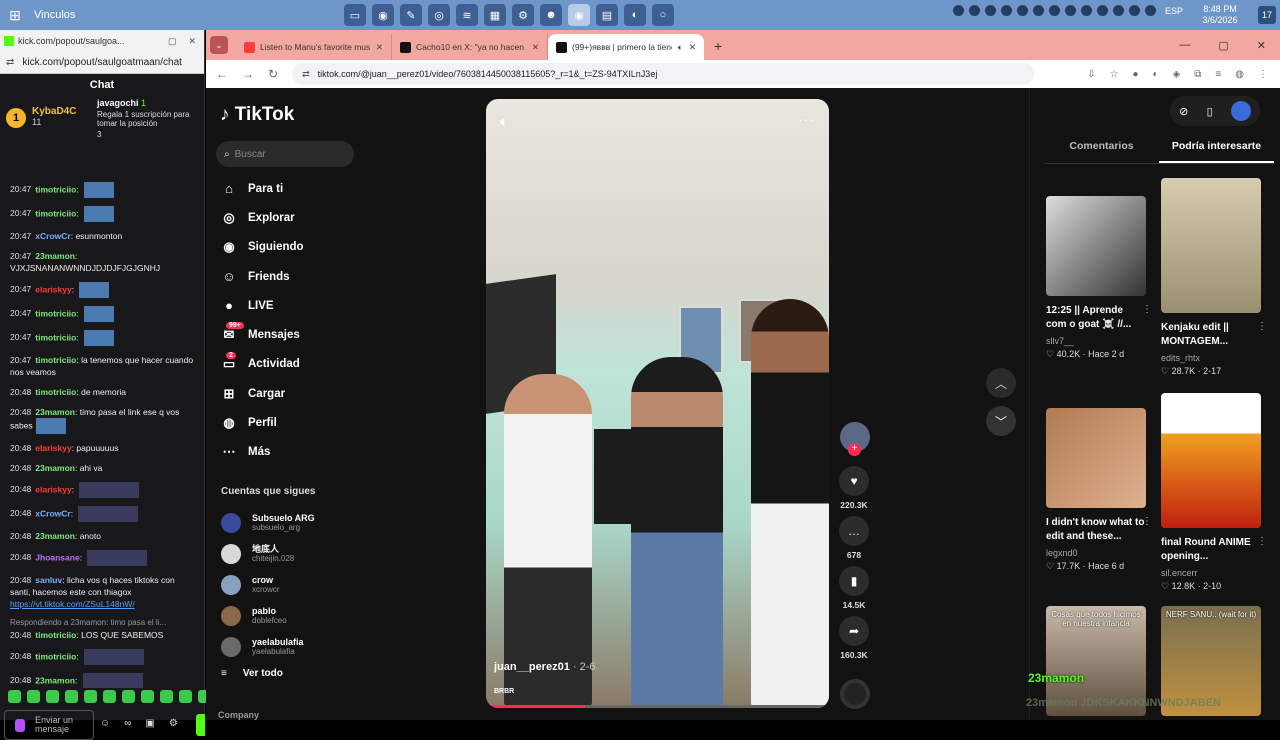  What do you see at coordinates (262, 452) in the screenshot?
I see `nav-item-ms: ⋯ Más` at bounding box center [262, 452].